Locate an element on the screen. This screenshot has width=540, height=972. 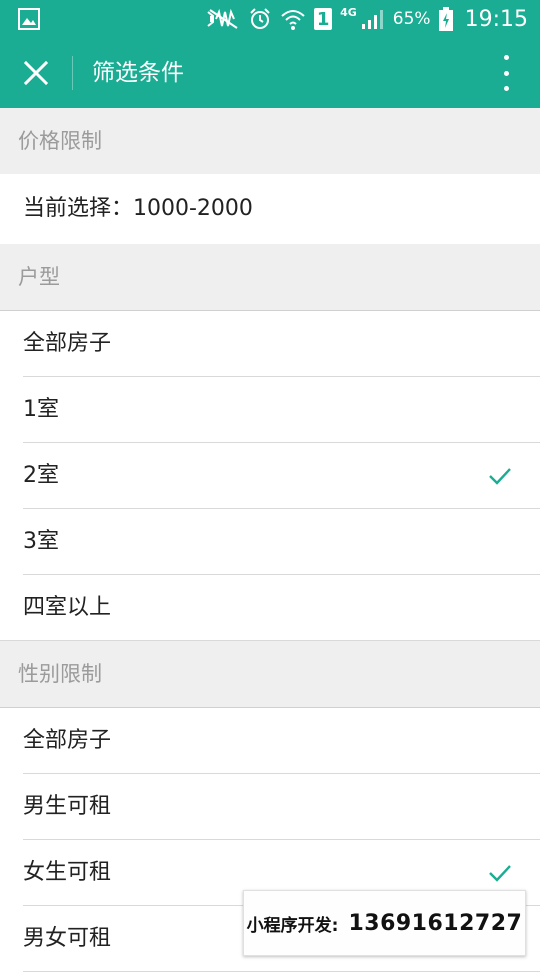
section-header-gender: 性别限制 is located at coordinates (270, 674).